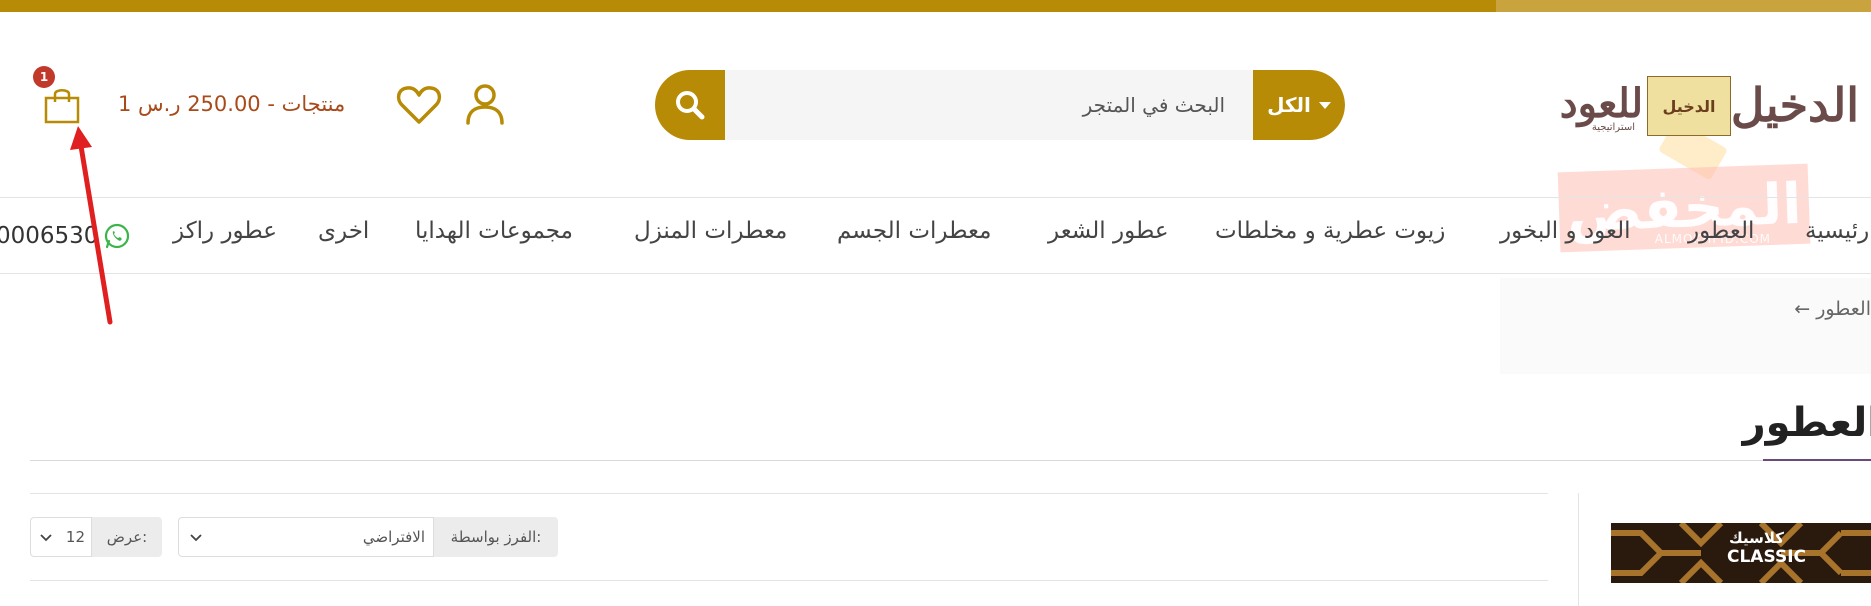 This screenshot has height=606, width=1871. I want to click on search-input, so click(985, 105).